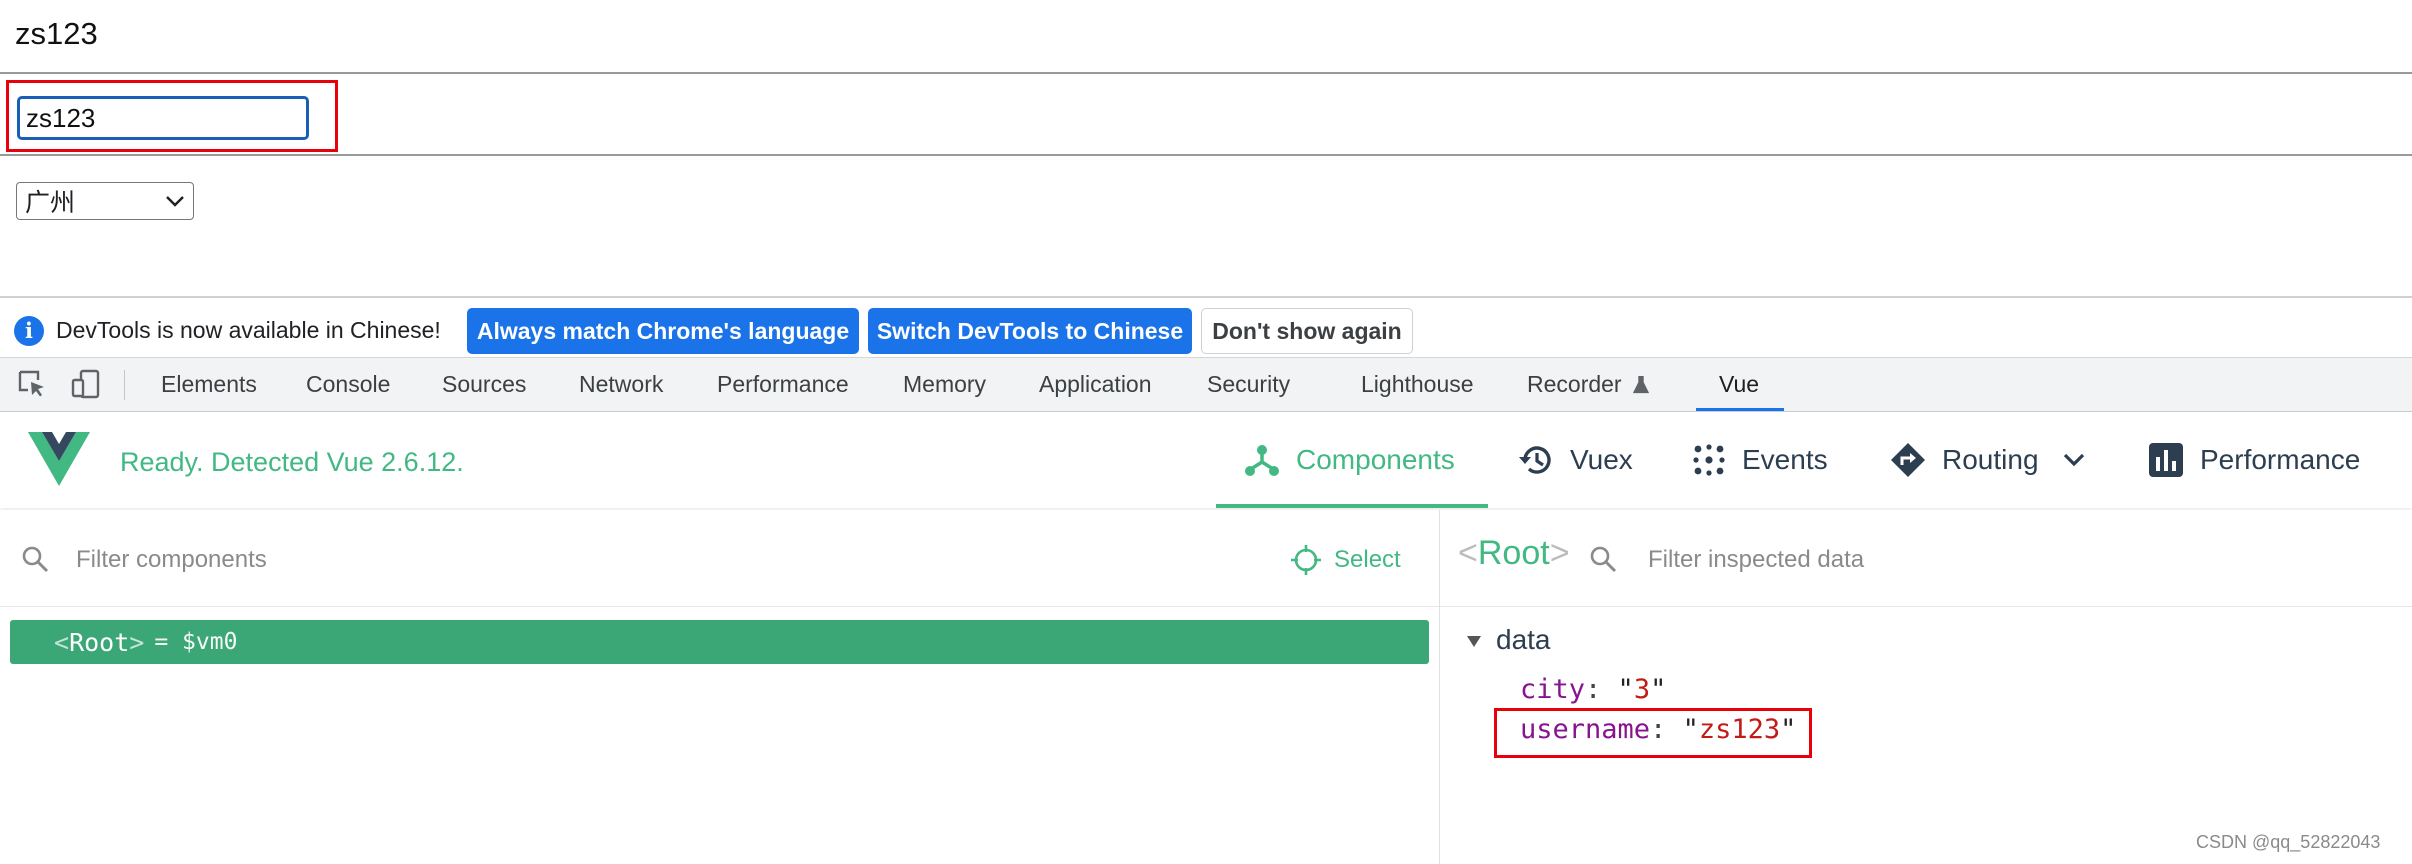  Describe the element at coordinates (1417, 384) in the screenshot. I see `tab-lighthouse: Lighthouse` at that location.